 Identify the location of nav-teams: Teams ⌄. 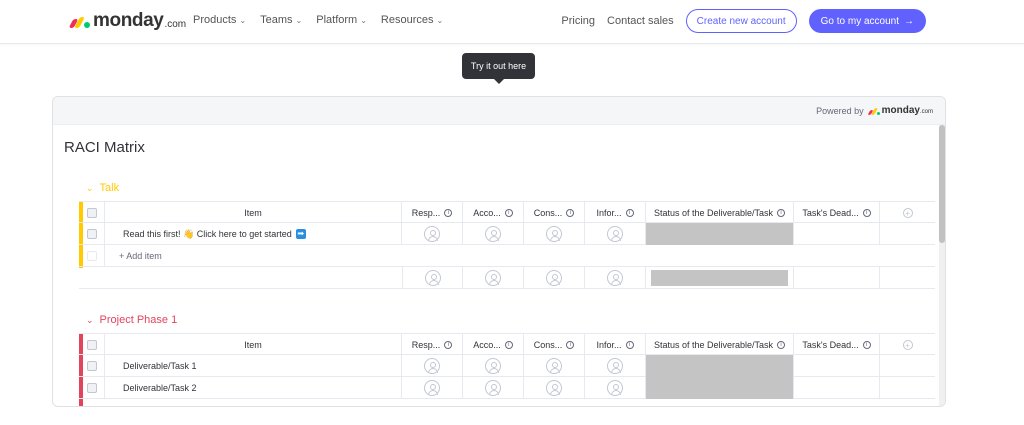
(281, 20).